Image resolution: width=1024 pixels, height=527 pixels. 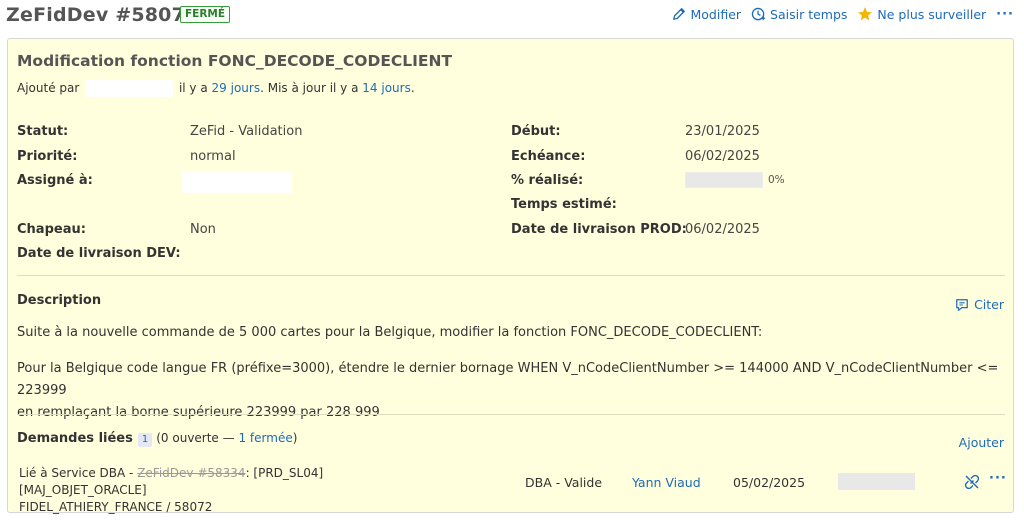 I want to click on status-value: ZeFid - Validation, so click(x=246, y=131).